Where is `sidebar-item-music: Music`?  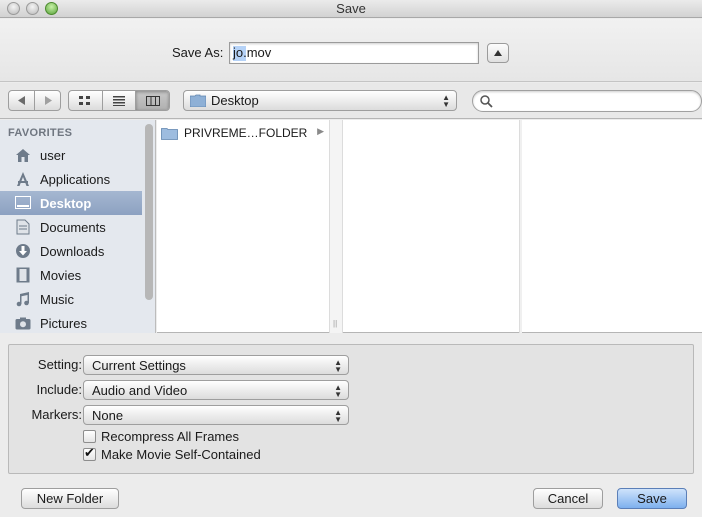 sidebar-item-music: Music is located at coordinates (71, 299).